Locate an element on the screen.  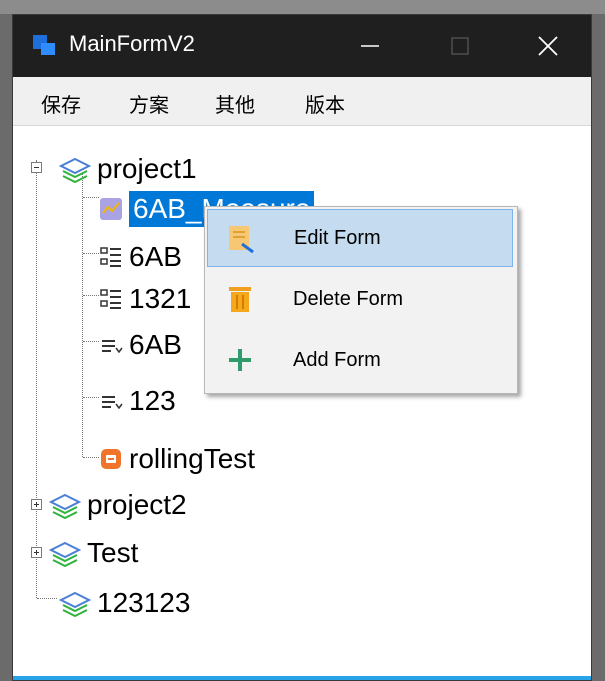
edit-form-icon is located at coordinates (241, 240).